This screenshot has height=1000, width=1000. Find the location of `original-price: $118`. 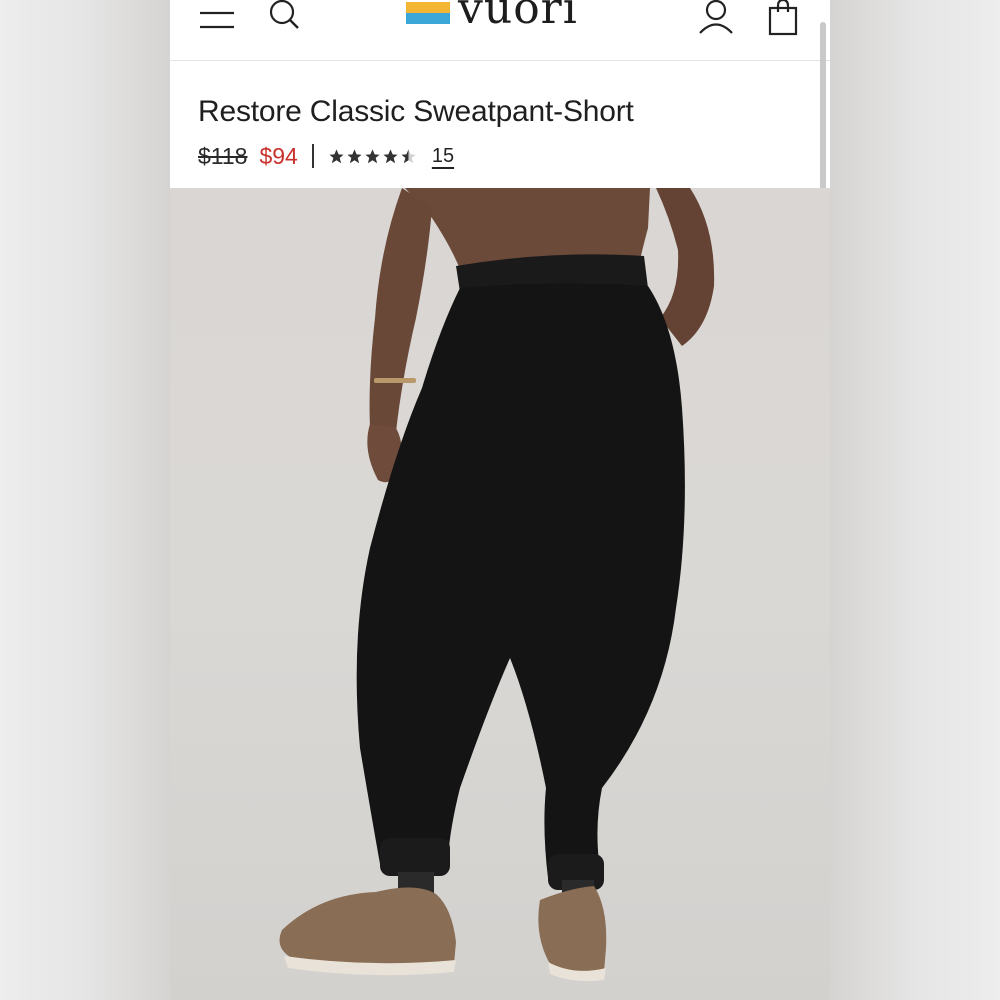

original-price: $118 is located at coordinates (223, 155).